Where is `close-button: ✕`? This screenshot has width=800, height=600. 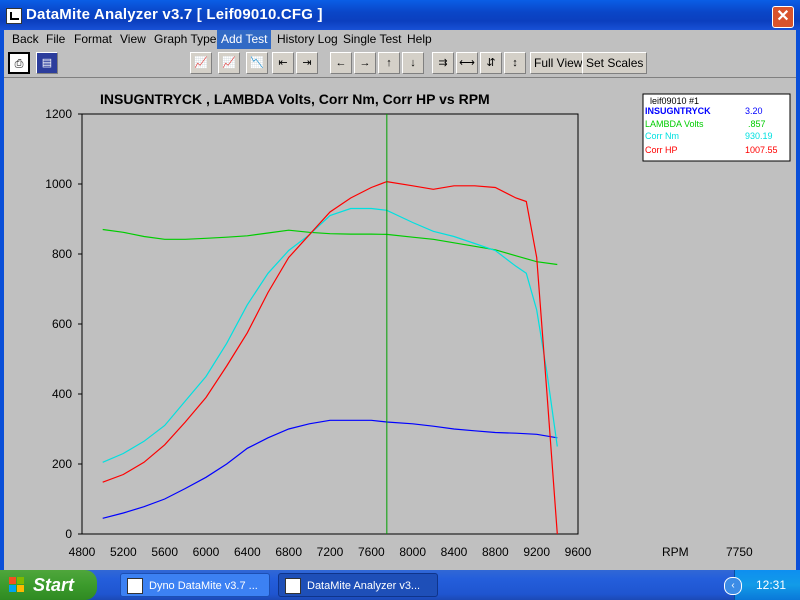 close-button: ✕ is located at coordinates (783, 17).